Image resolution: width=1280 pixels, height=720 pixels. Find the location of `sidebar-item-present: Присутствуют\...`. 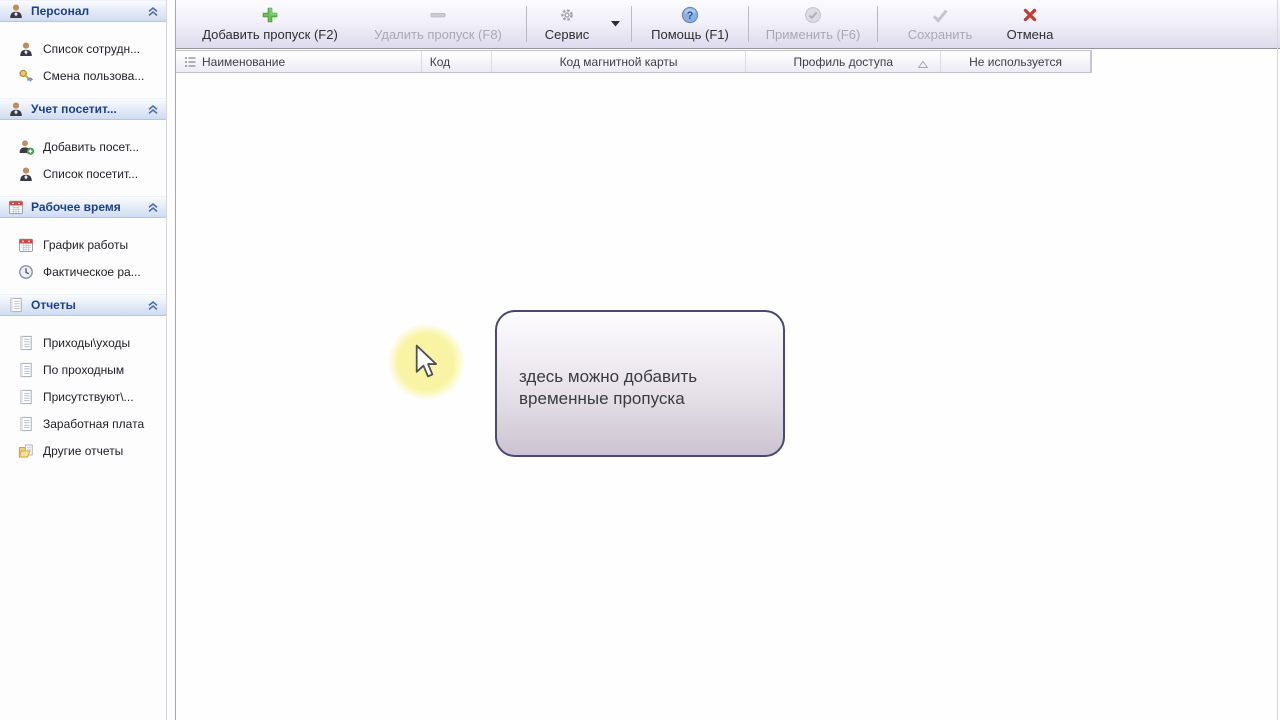

sidebar-item-present: Присутствуют\... is located at coordinates (83, 396).